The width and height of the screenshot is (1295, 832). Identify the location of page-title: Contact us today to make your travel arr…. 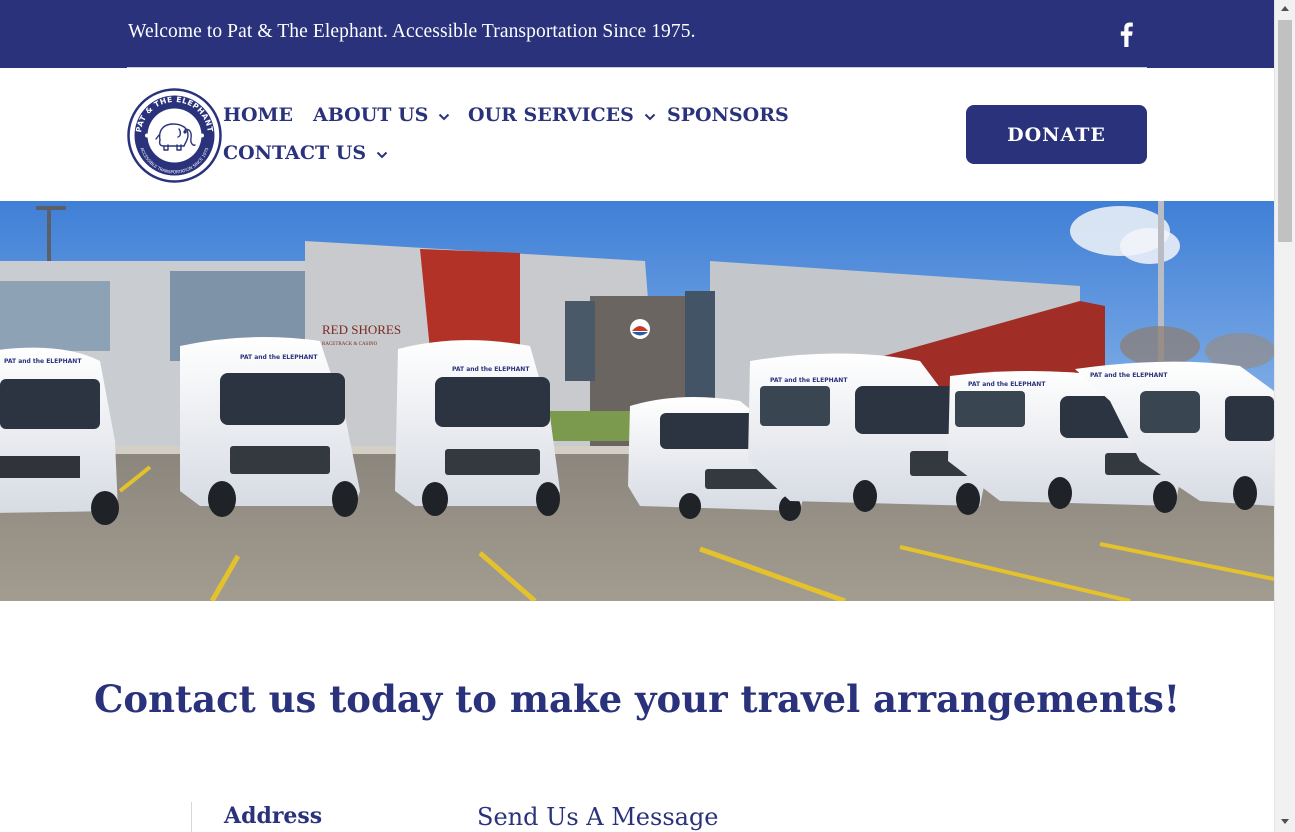
(637, 699).